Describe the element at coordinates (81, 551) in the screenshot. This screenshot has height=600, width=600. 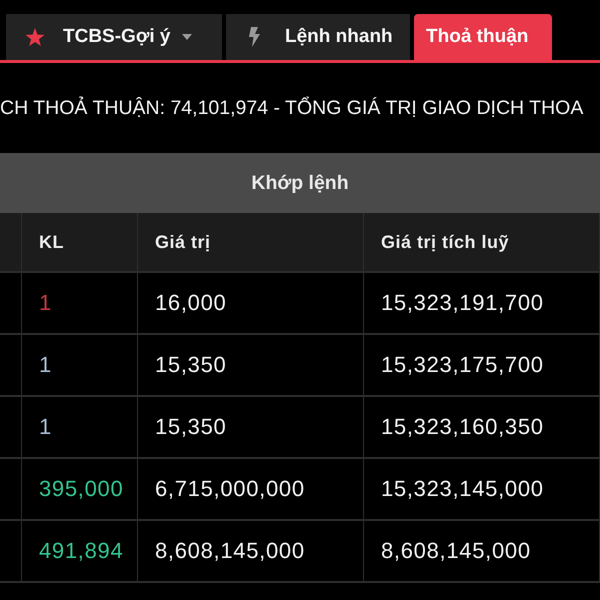
I see `volume-cell: 491,894` at that location.